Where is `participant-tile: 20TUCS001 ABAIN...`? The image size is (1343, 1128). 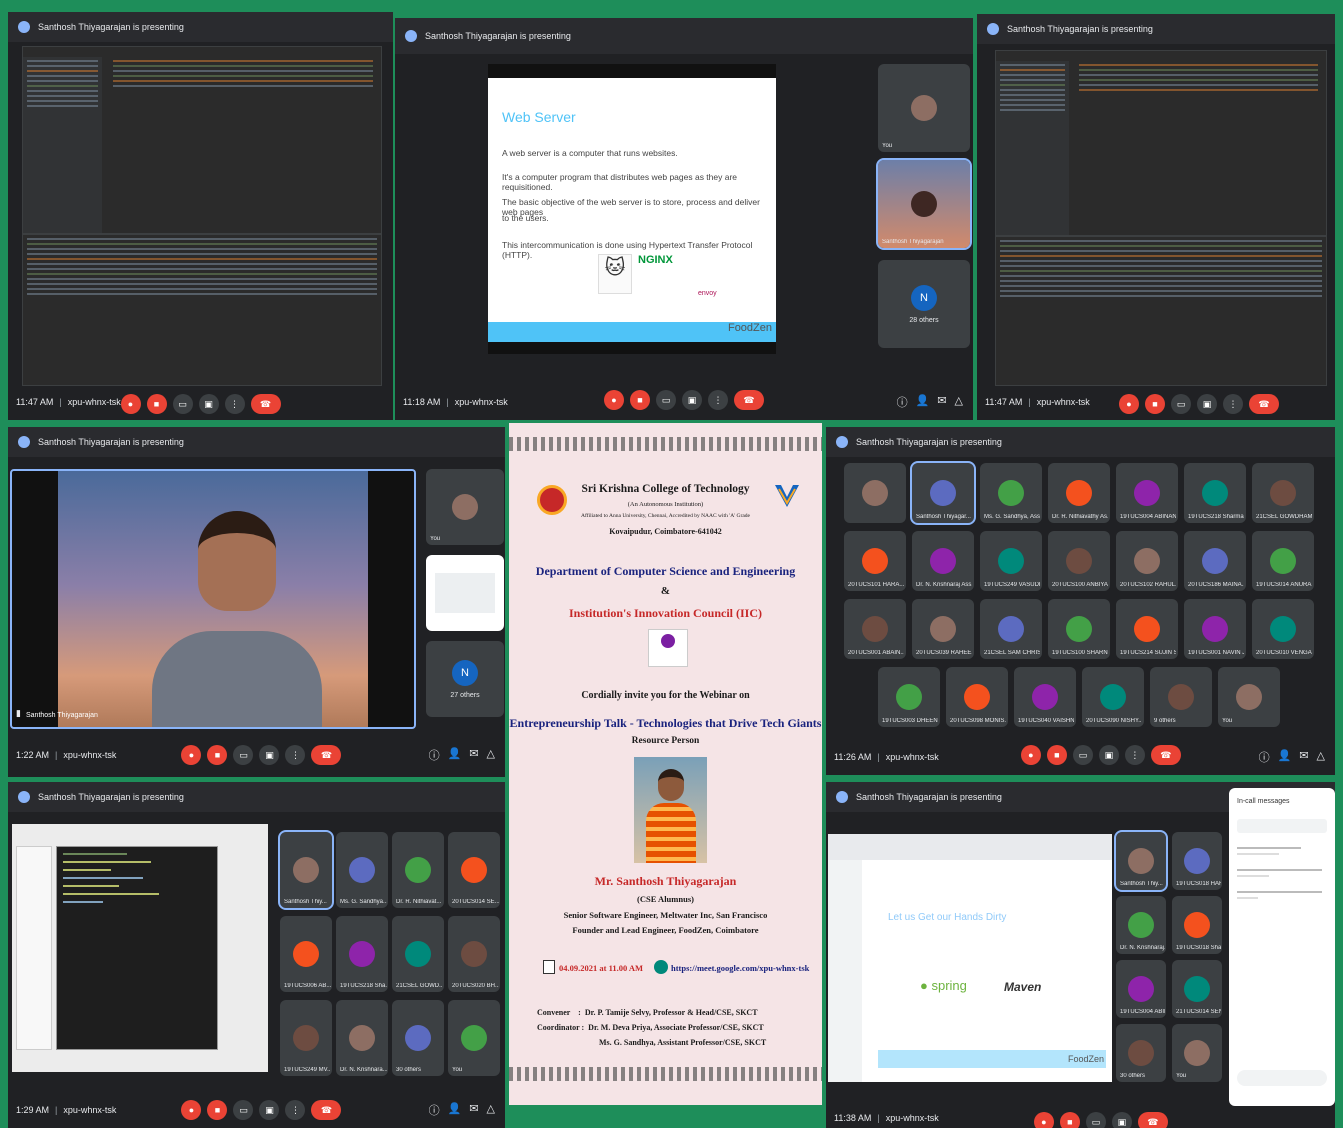
participant-tile: 20TUCS001 ABAIN... is located at coordinates (875, 629).